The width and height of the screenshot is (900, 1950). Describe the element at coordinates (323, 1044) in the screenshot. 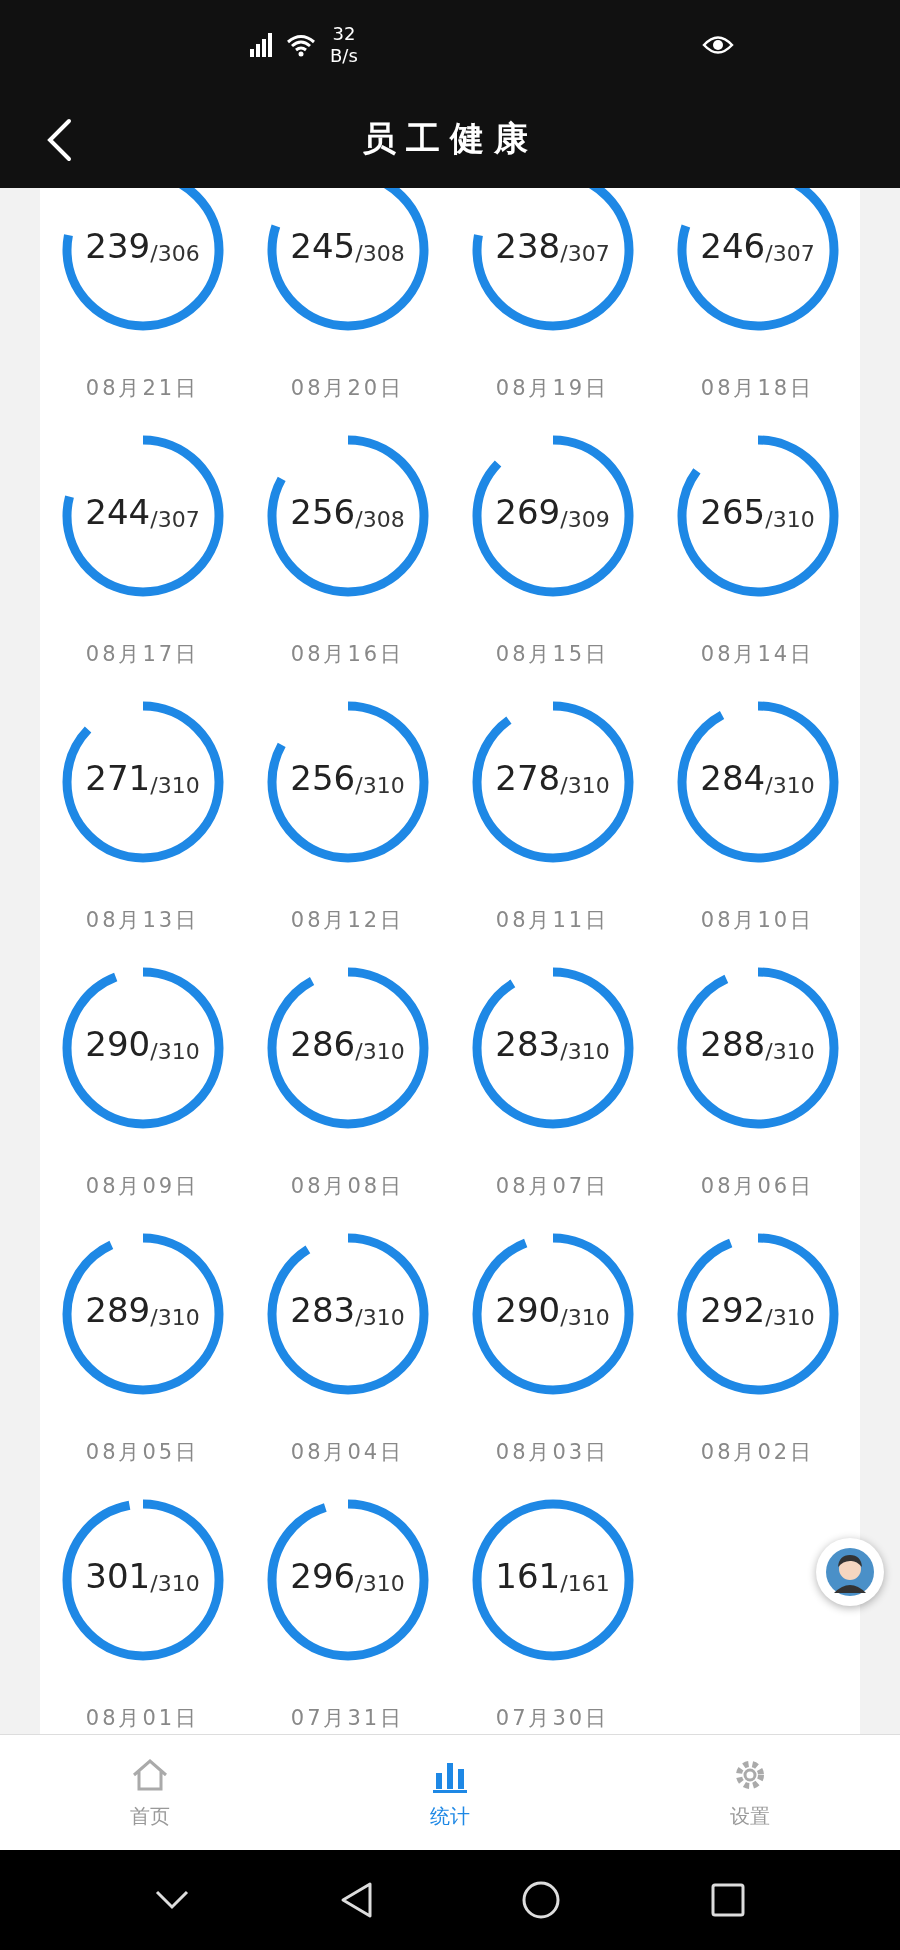

I see `attendance-count: 286` at that location.